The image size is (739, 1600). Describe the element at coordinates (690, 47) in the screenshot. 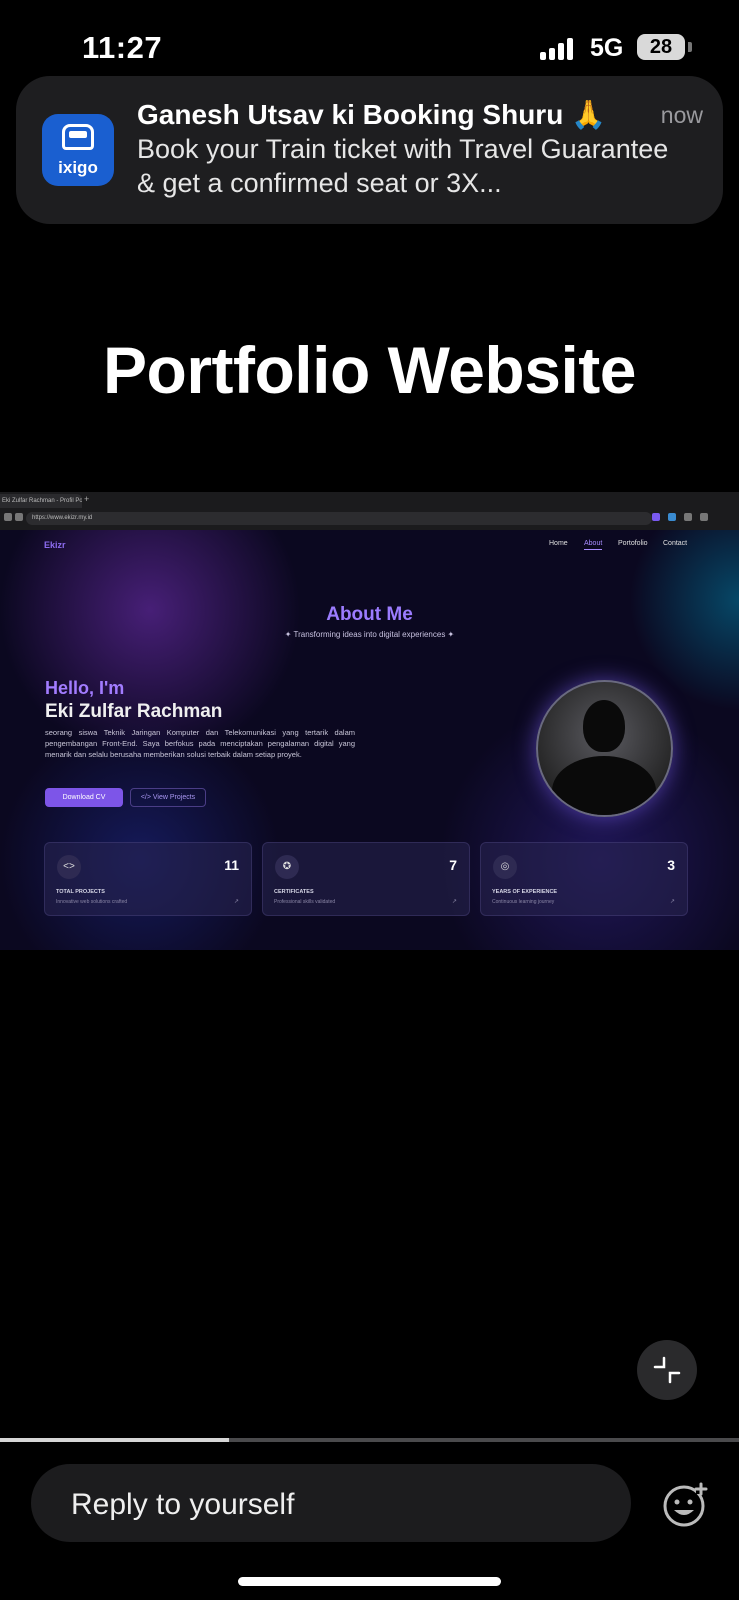

I see `battery-nub` at that location.